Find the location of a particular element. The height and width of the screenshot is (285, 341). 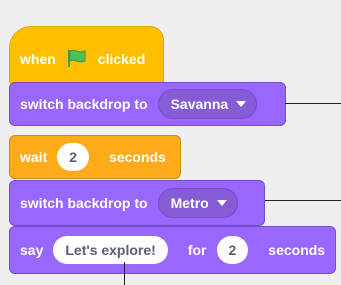

wait-label: wait is located at coordinates (34, 157).